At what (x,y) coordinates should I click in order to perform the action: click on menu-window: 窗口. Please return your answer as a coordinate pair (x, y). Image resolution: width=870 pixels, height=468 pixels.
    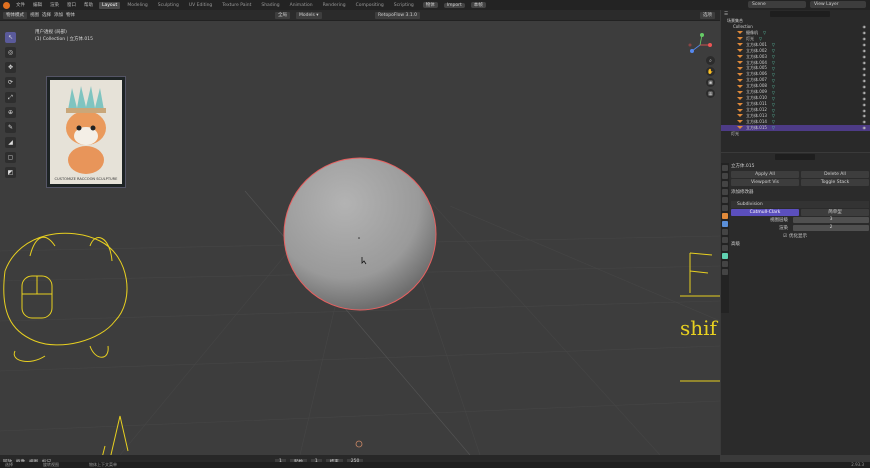
    Looking at the image, I should click on (71, 5).